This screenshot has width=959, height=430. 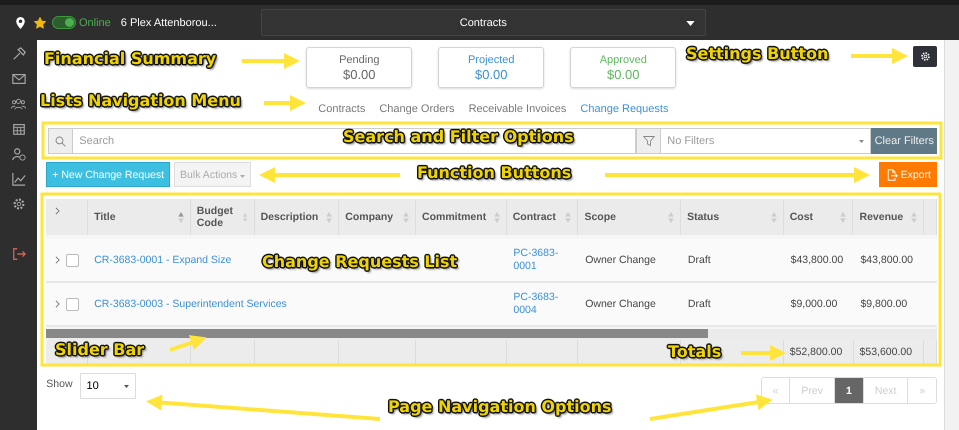 What do you see at coordinates (623, 67) in the screenshot?
I see `summary-card: Approved $0.00` at bounding box center [623, 67].